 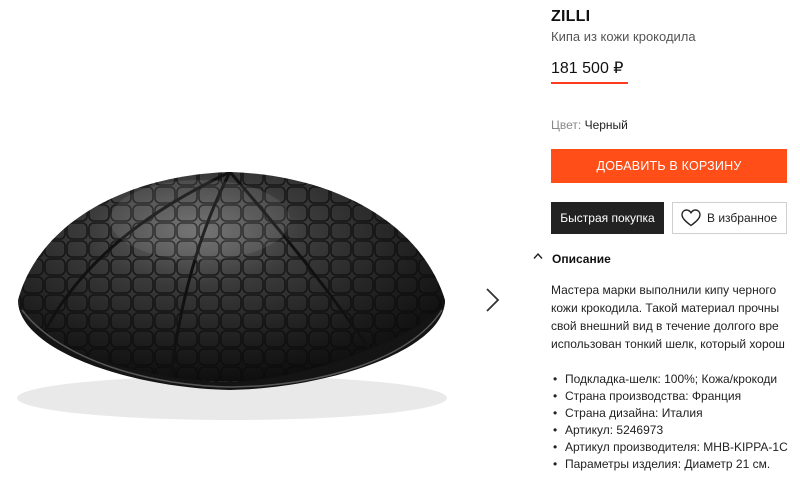 What do you see at coordinates (606, 125) in the screenshot?
I see `color-value: Черный` at bounding box center [606, 125].